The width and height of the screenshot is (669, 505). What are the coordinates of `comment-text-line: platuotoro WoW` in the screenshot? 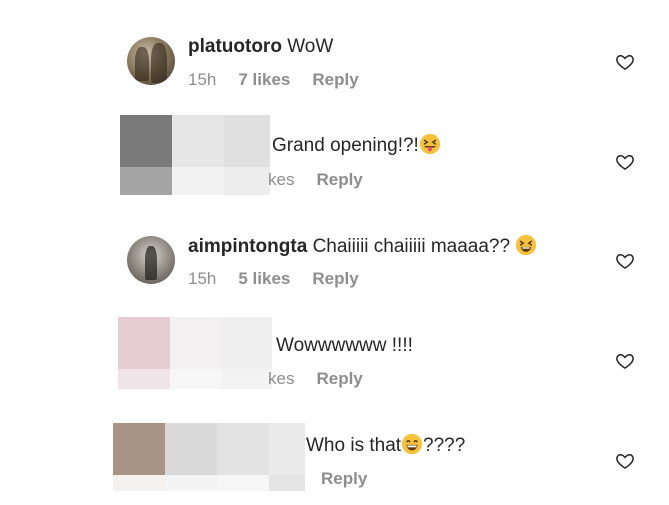 It's located at (260, 47).